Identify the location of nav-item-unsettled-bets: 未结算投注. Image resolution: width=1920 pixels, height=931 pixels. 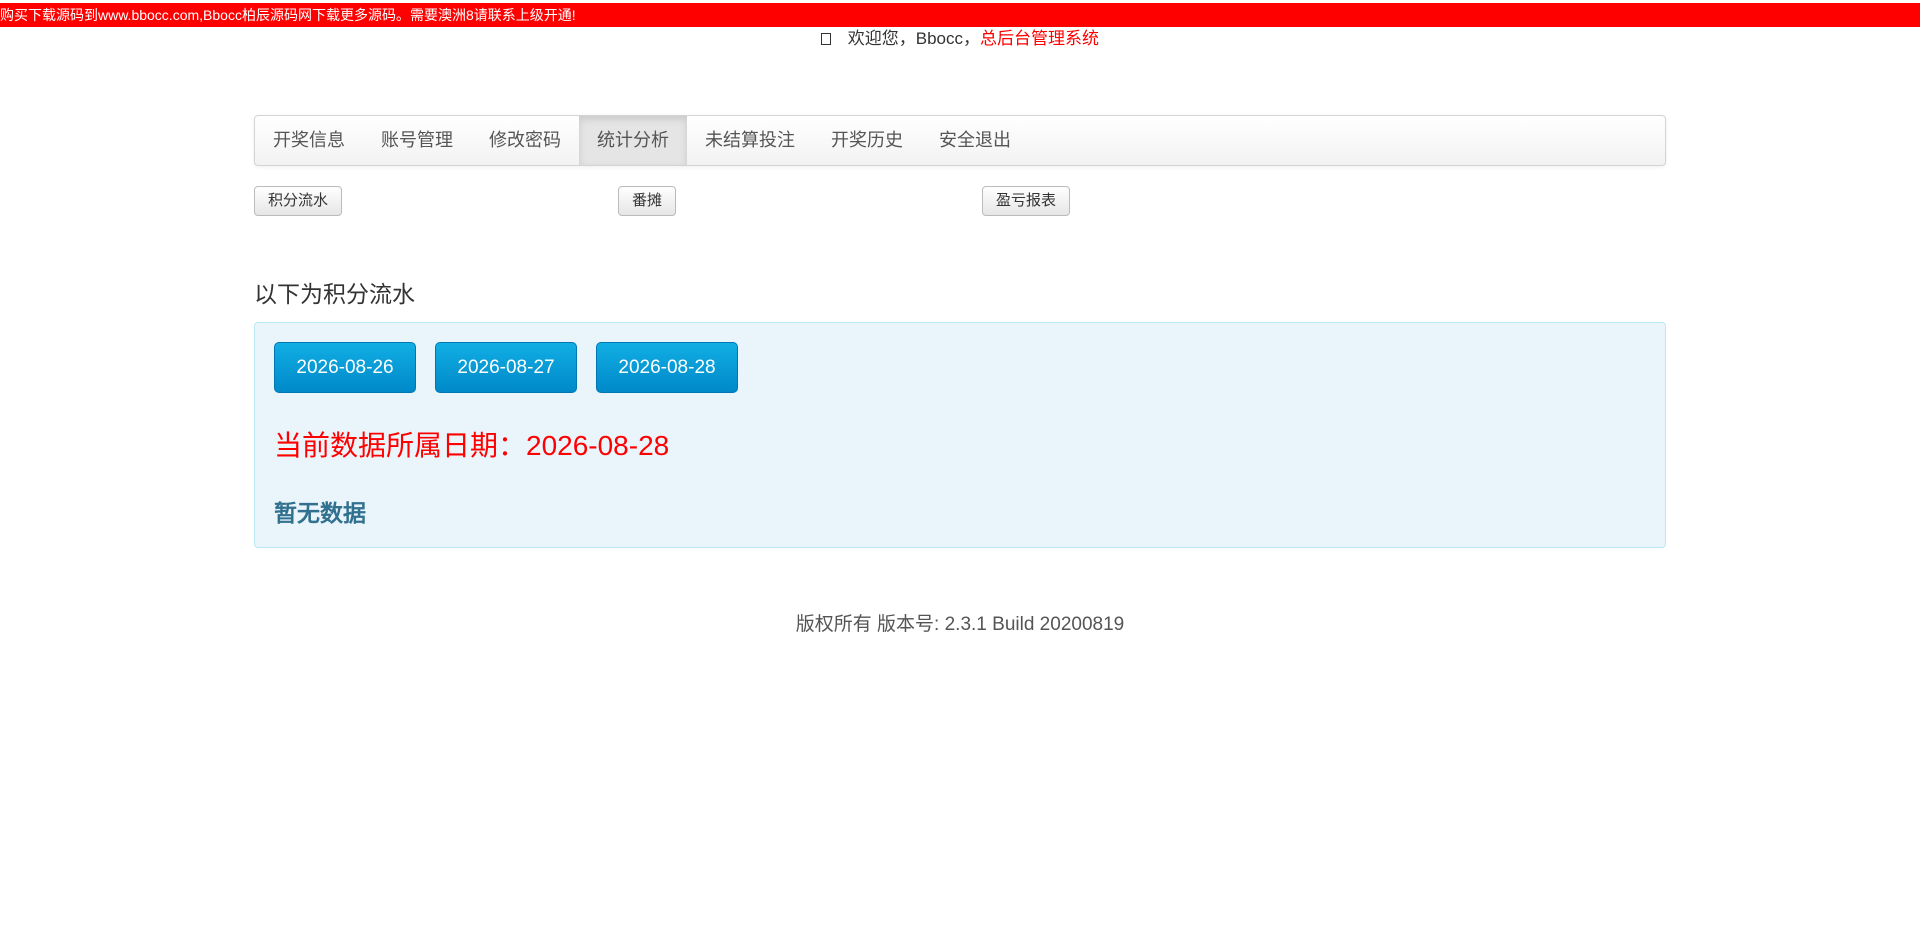
(750, 140).